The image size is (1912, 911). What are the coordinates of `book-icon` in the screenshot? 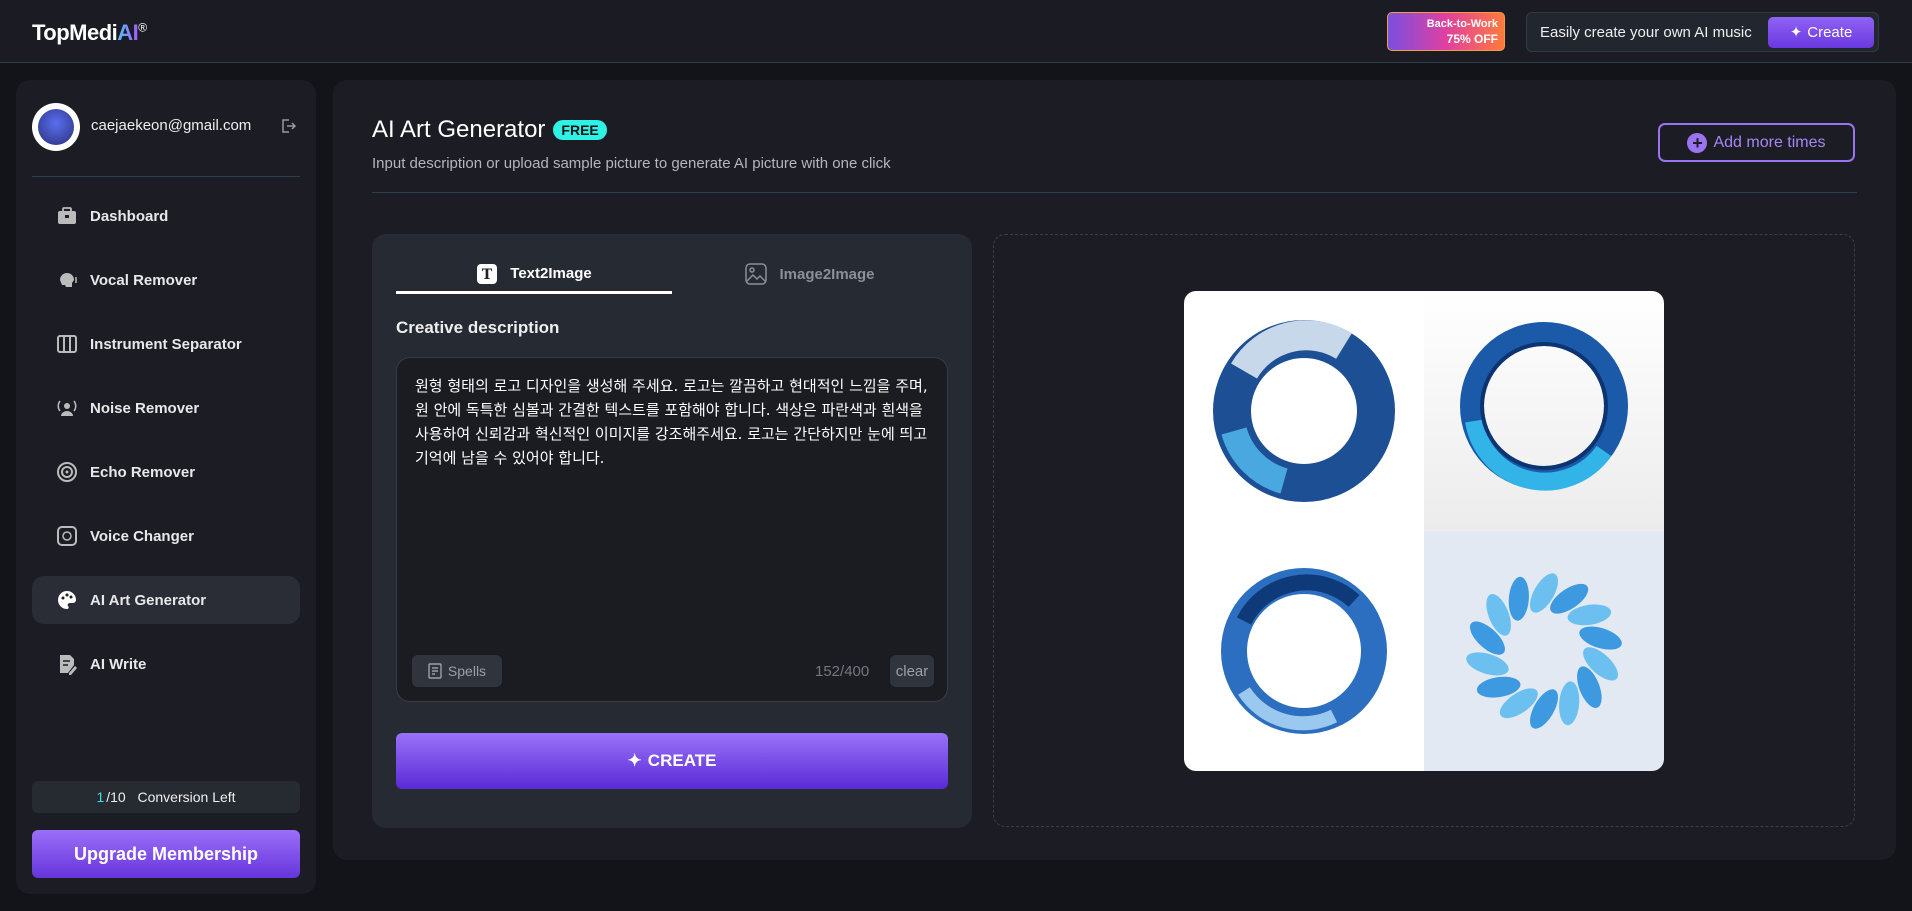 It's located at (435, 671).